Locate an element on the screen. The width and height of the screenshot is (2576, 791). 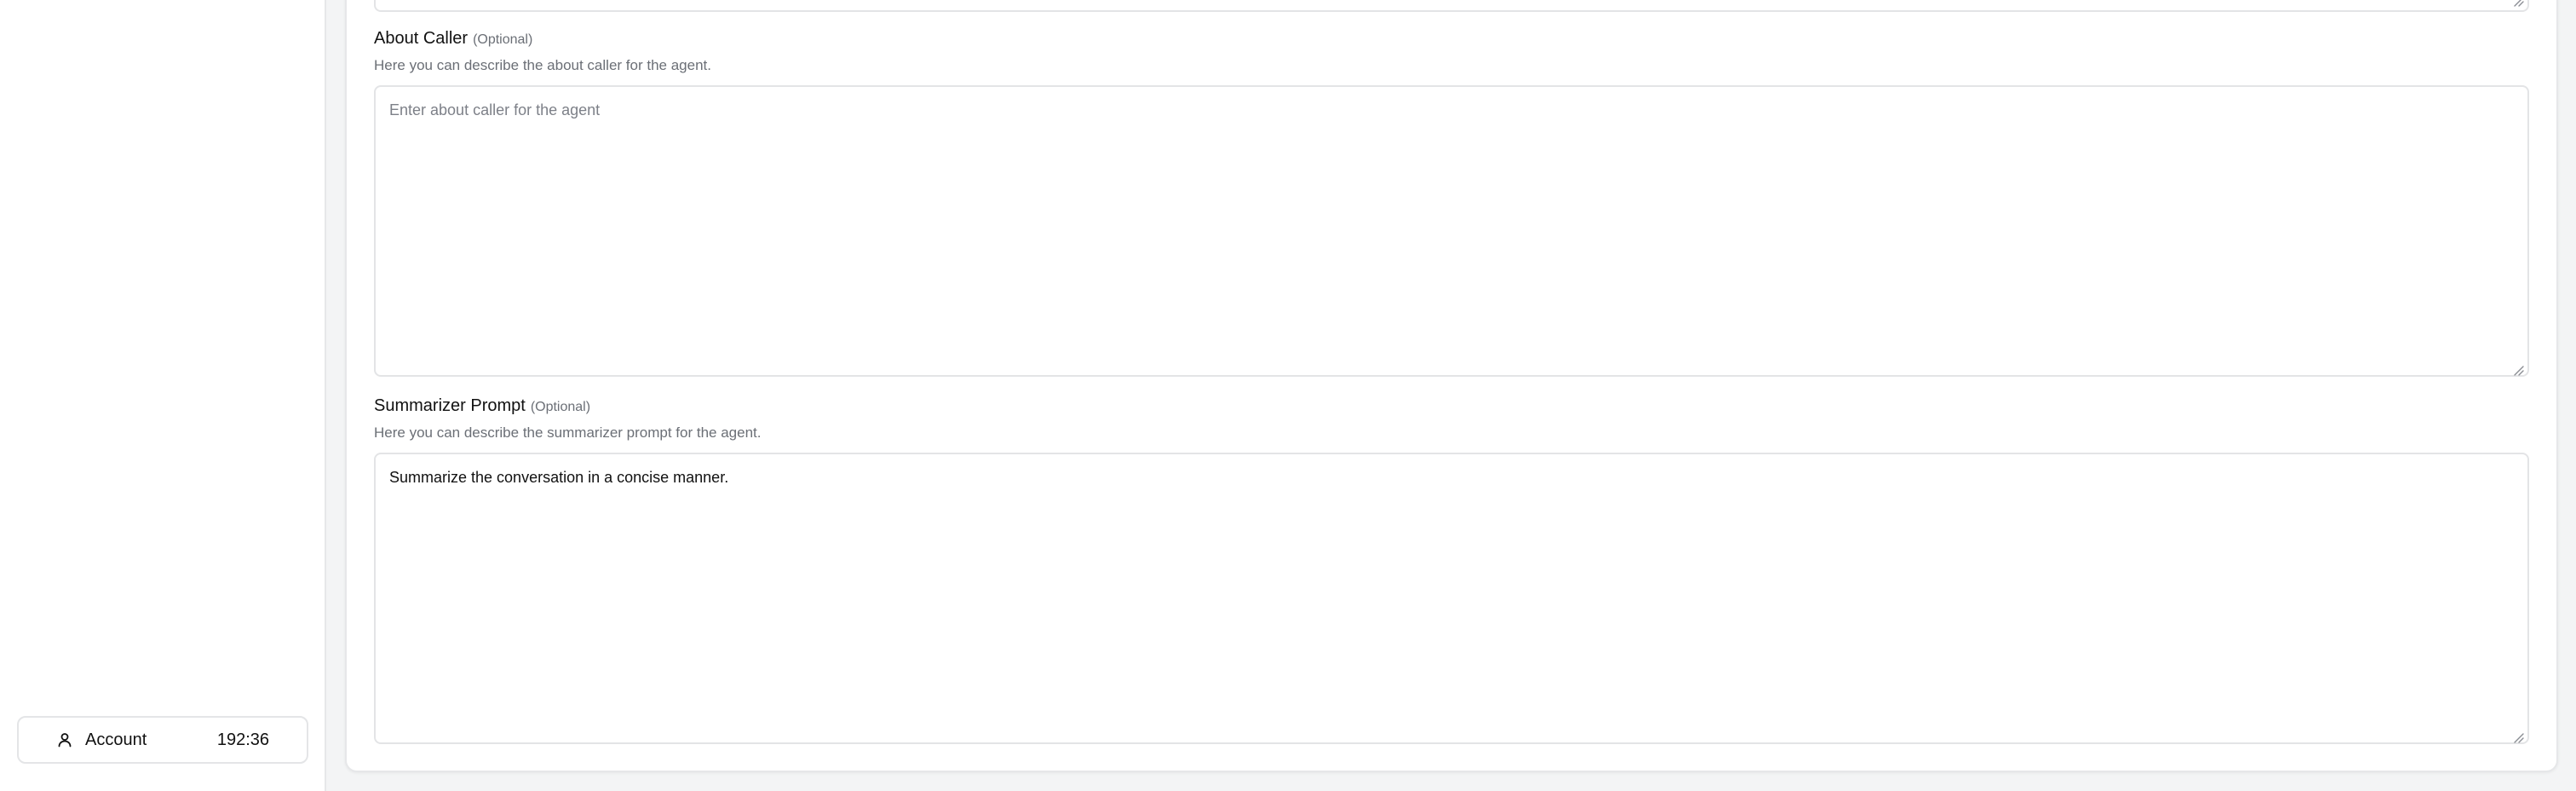
about-caller-placeholder: Enter about caller for the agent is located at coordinates (495, 109).